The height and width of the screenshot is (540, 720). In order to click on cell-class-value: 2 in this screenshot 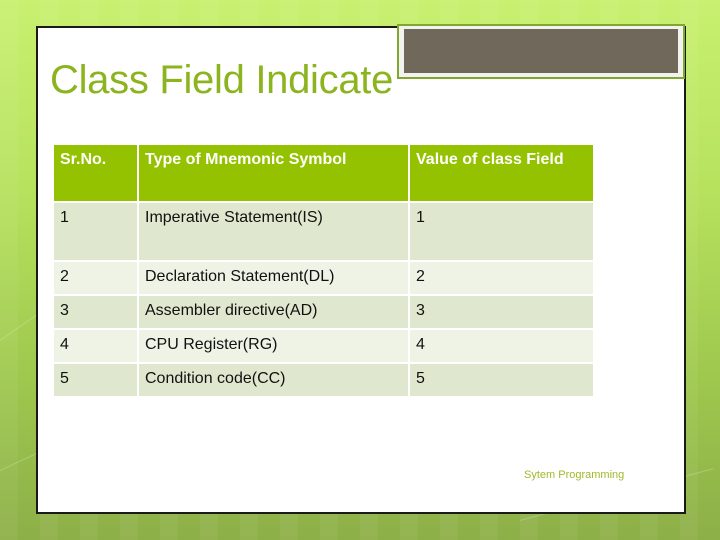, I will do `click(501, 278)`.